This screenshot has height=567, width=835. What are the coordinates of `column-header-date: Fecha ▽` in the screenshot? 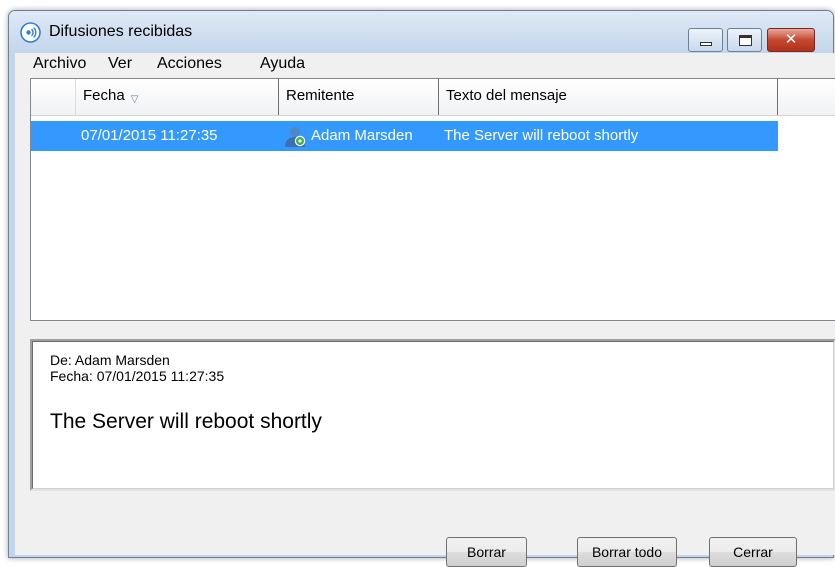 It's located at (177, 97).